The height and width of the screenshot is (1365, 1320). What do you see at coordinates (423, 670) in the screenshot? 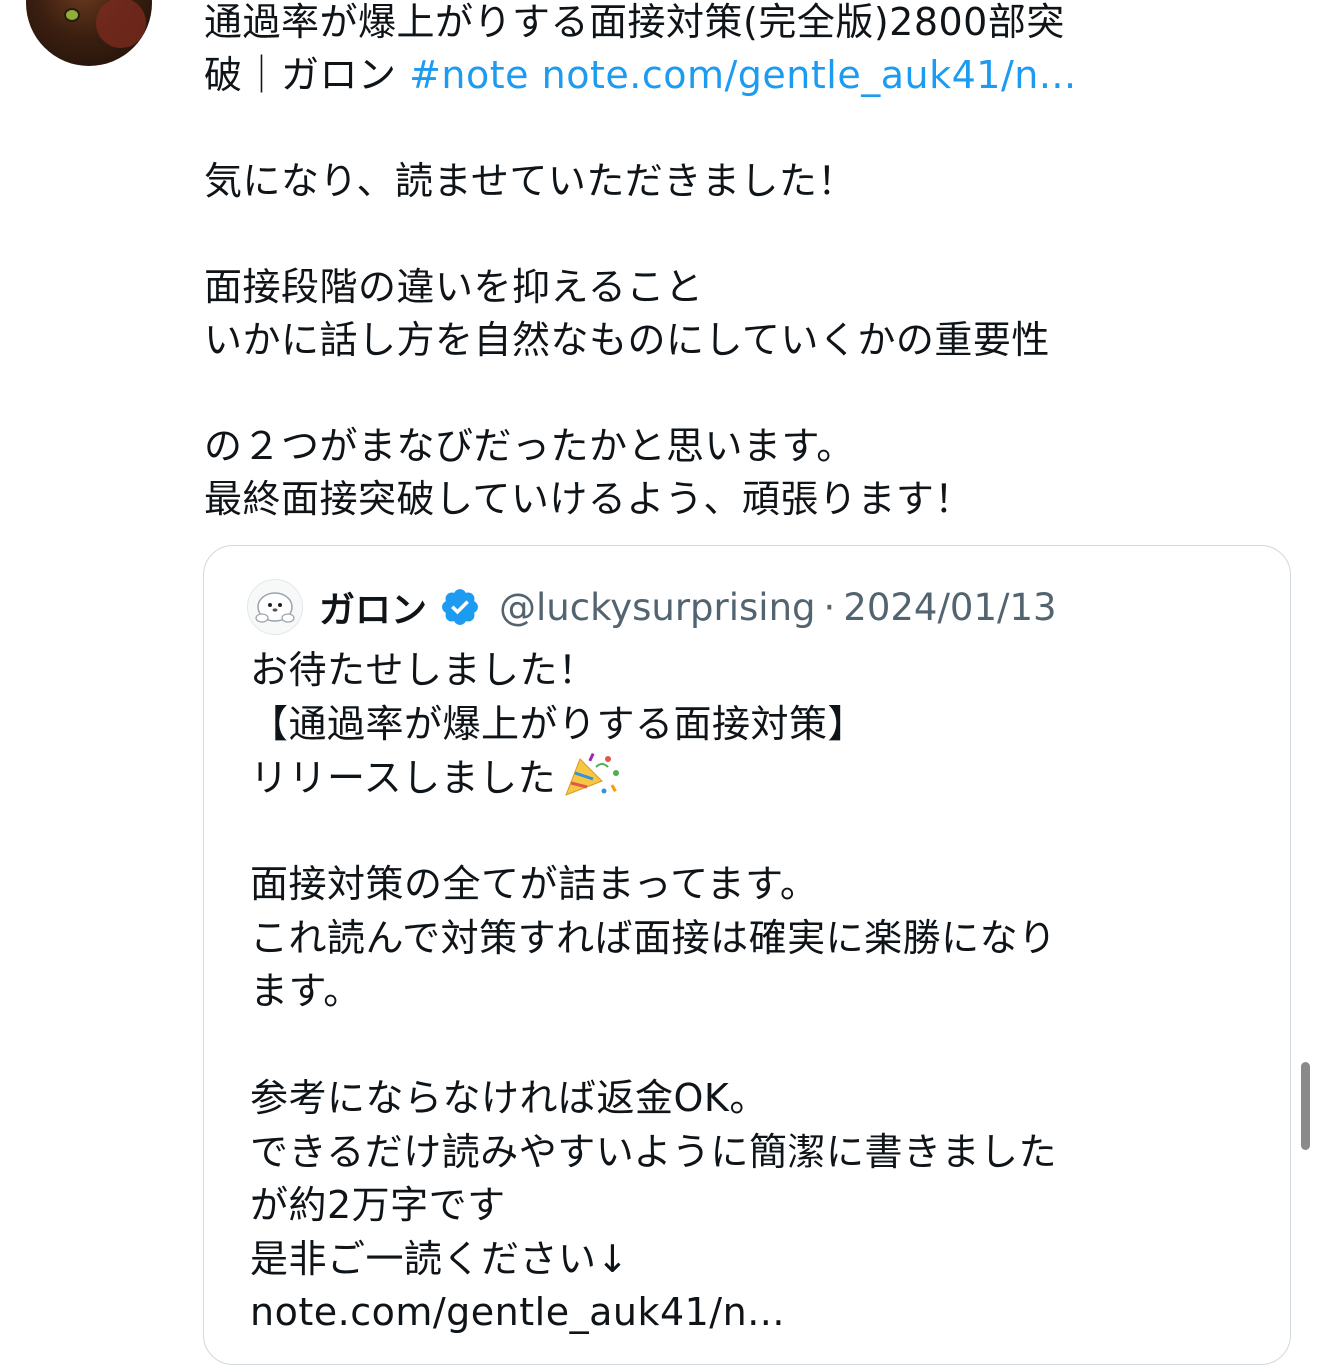
I see `quote-line-1: お待たせしました！` at bounding box center [423, 670].